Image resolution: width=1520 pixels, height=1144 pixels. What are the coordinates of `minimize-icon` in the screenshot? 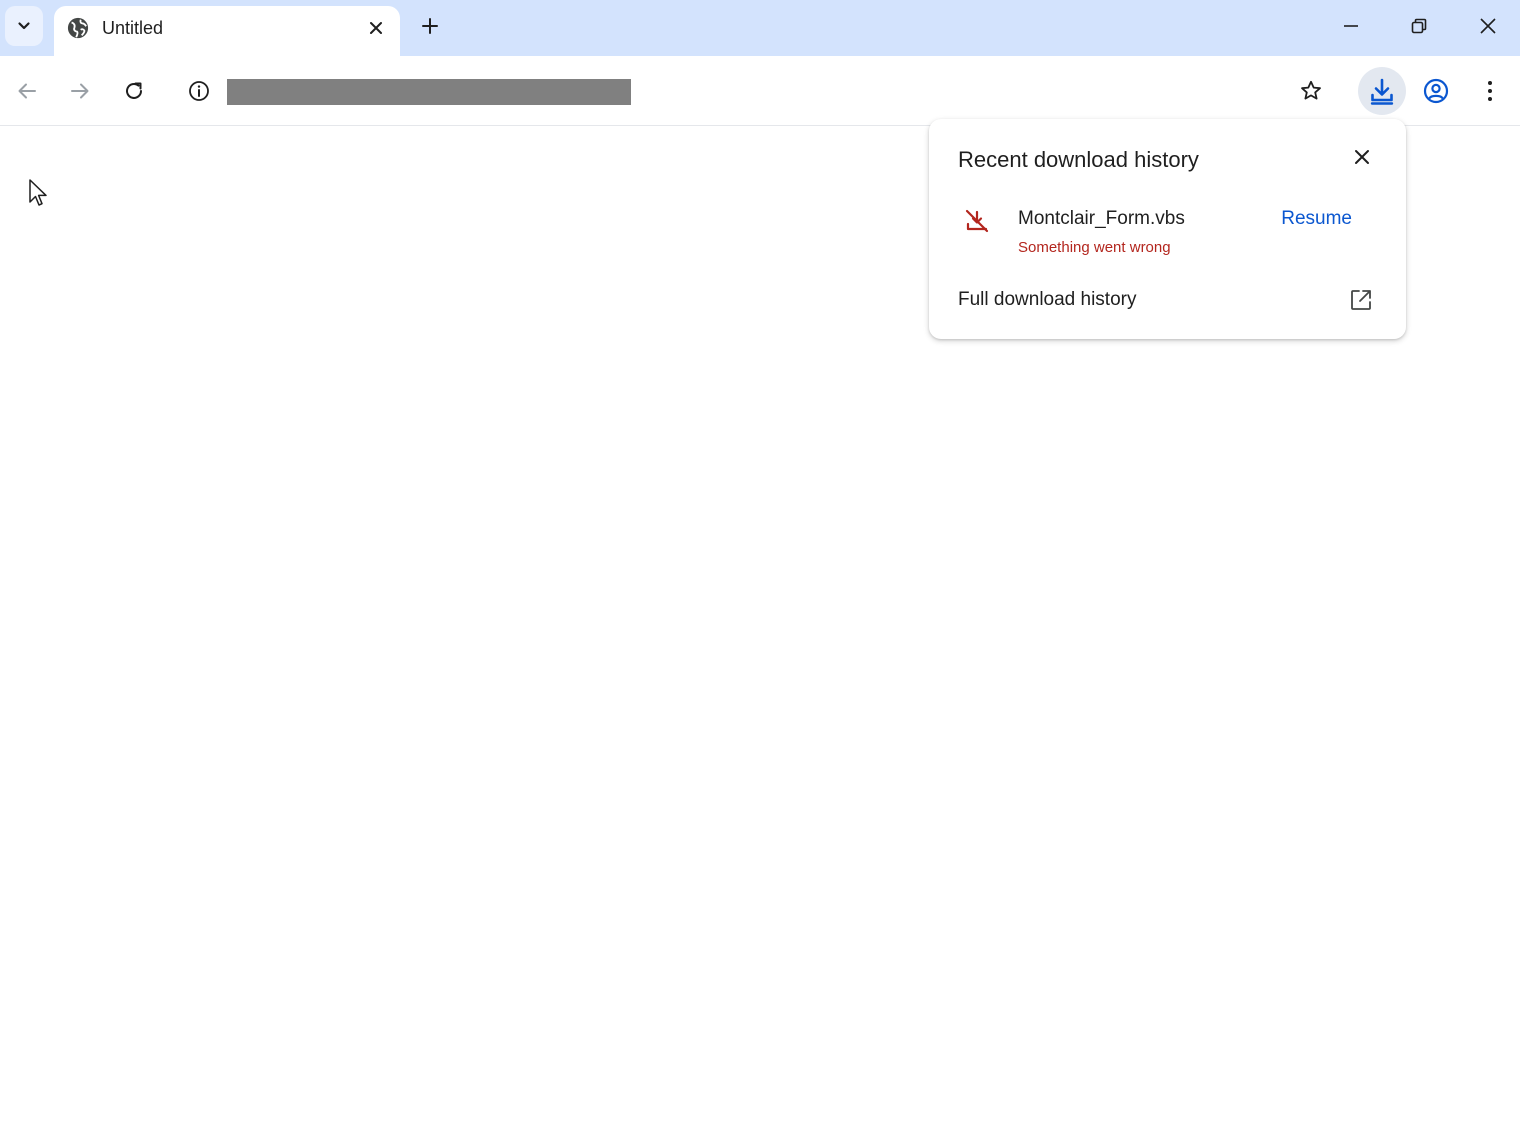 It's located at (1351, 26).